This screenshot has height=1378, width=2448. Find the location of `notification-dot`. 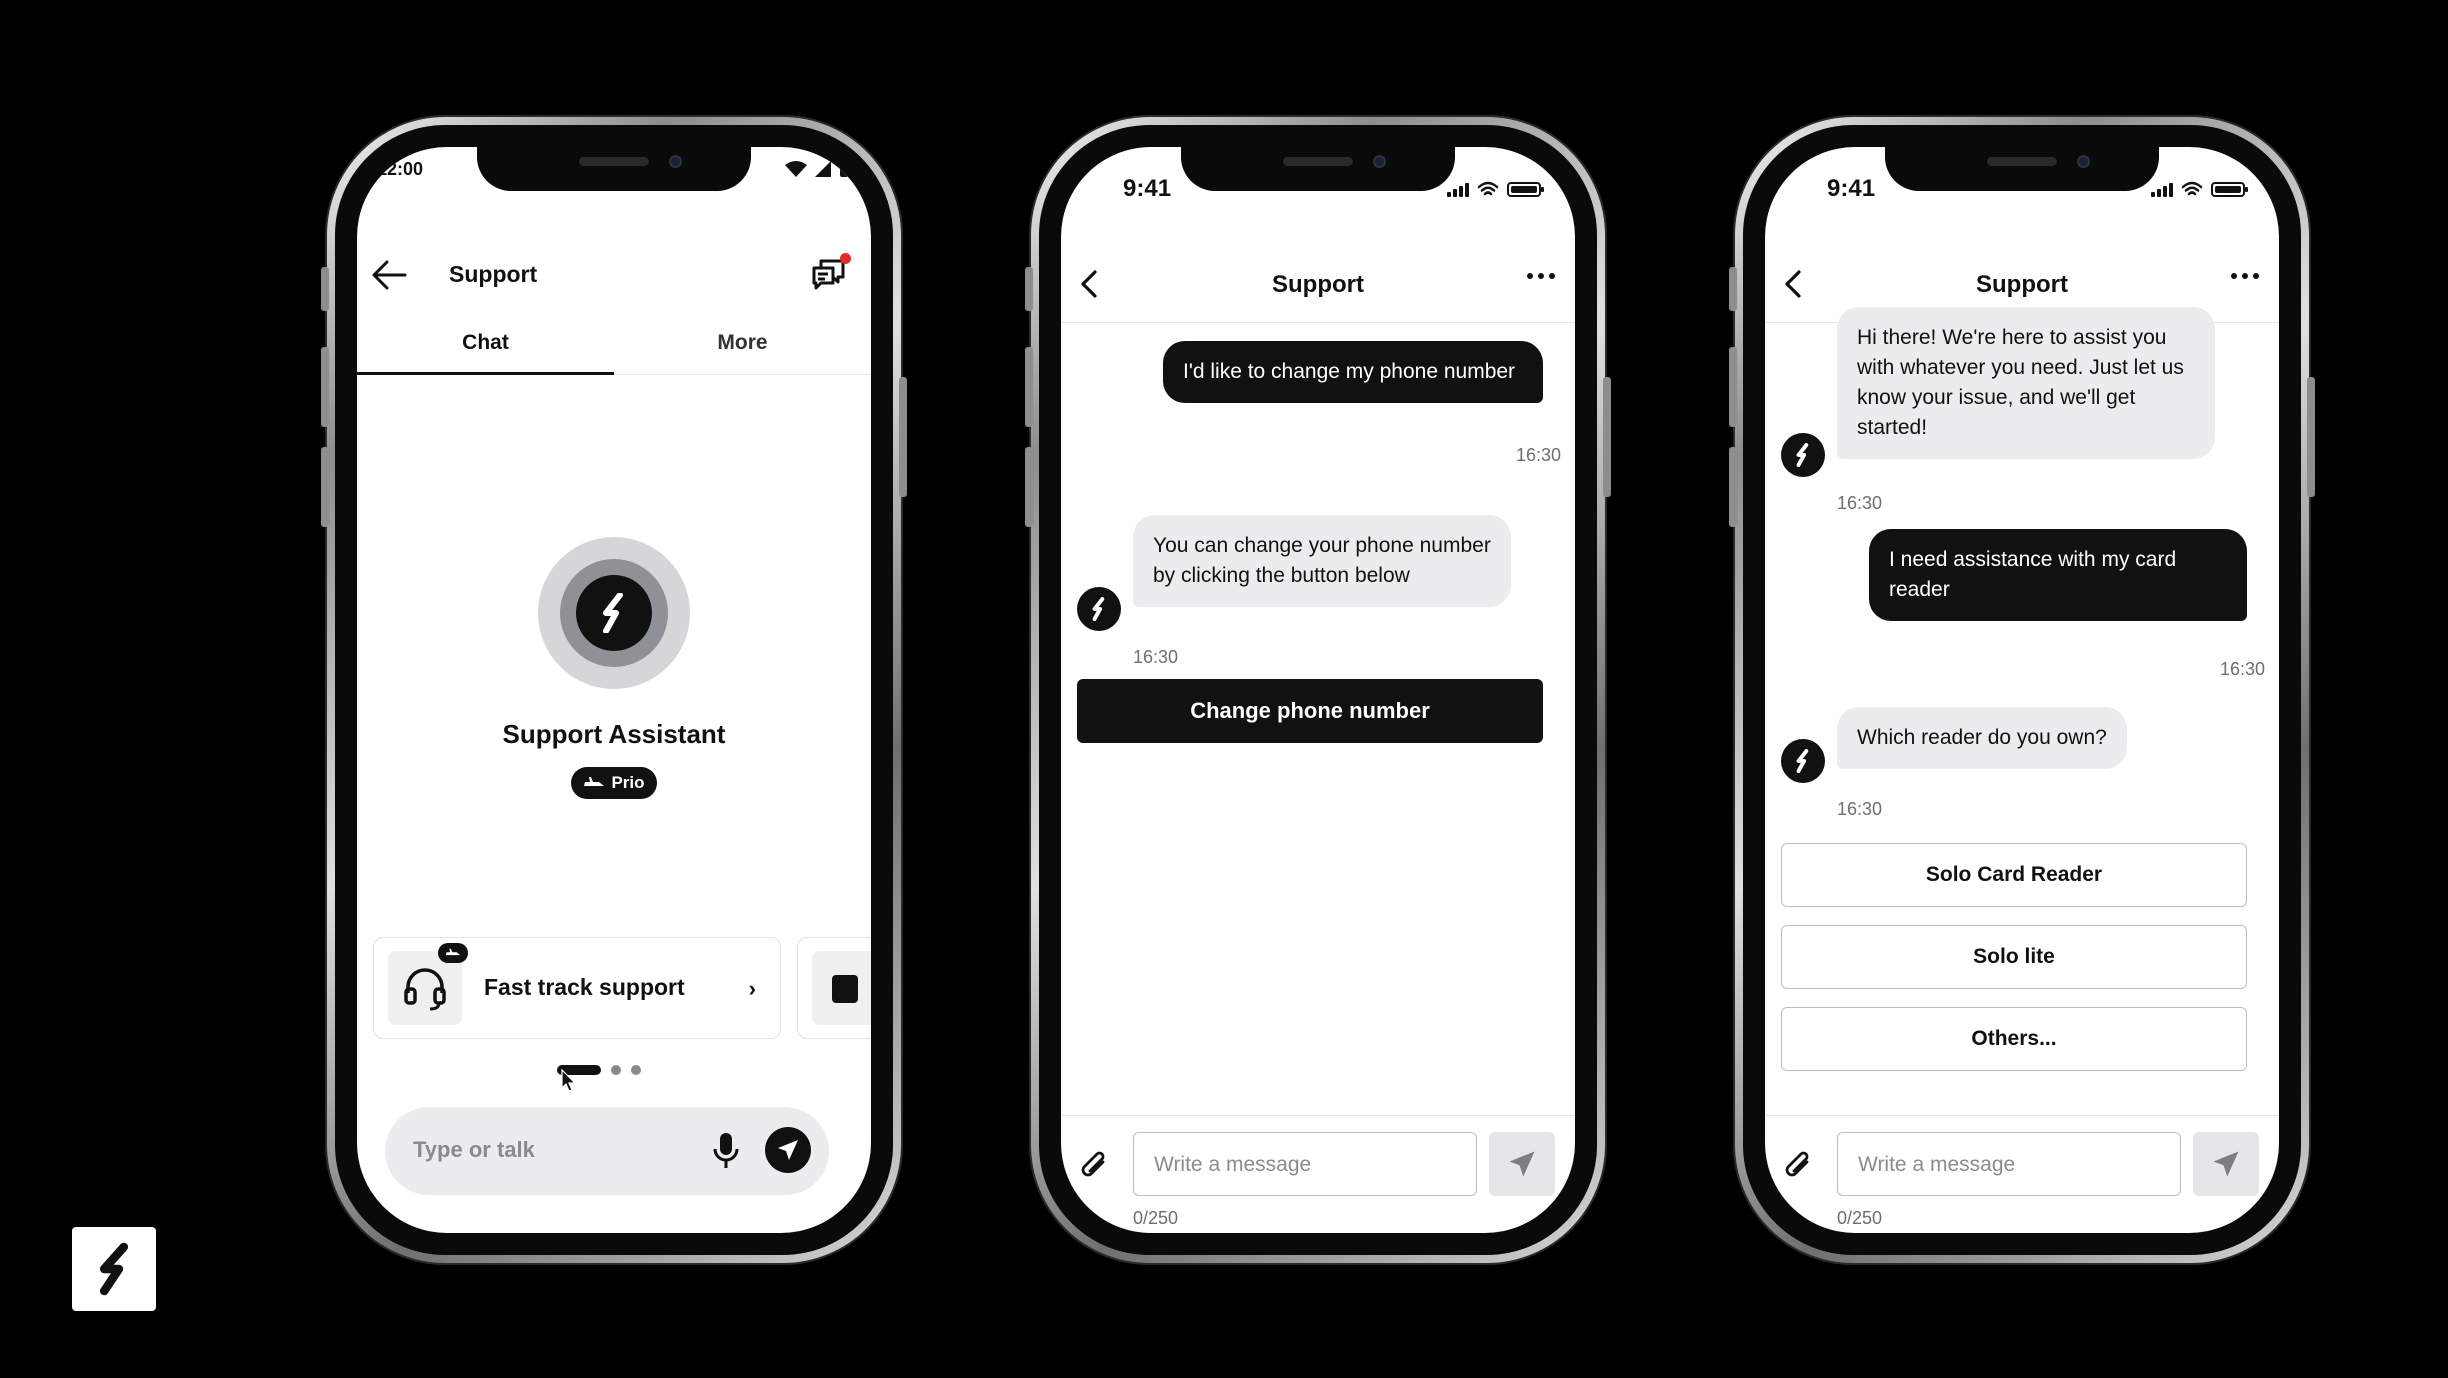

notification-dot is located at coordinates (845, 258).